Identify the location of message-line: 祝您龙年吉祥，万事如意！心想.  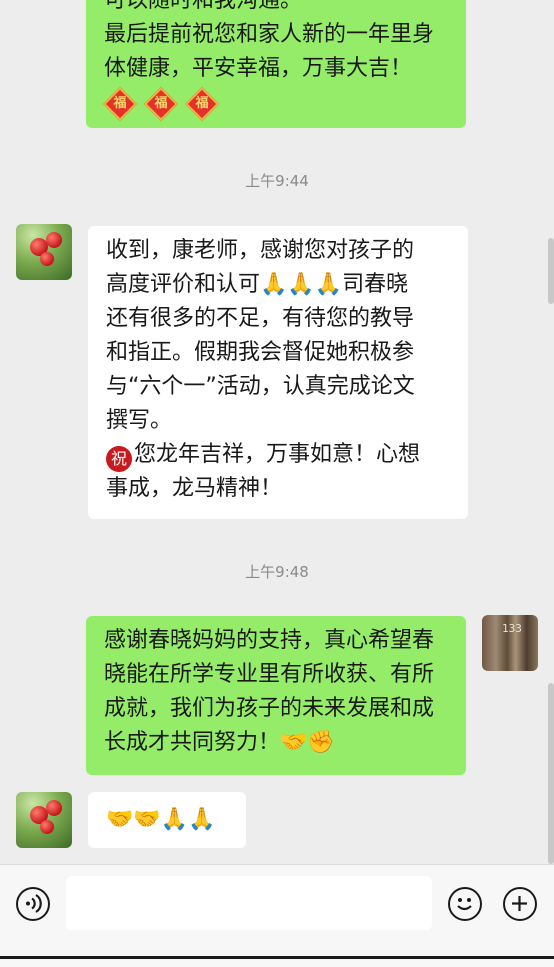
(278, 455).